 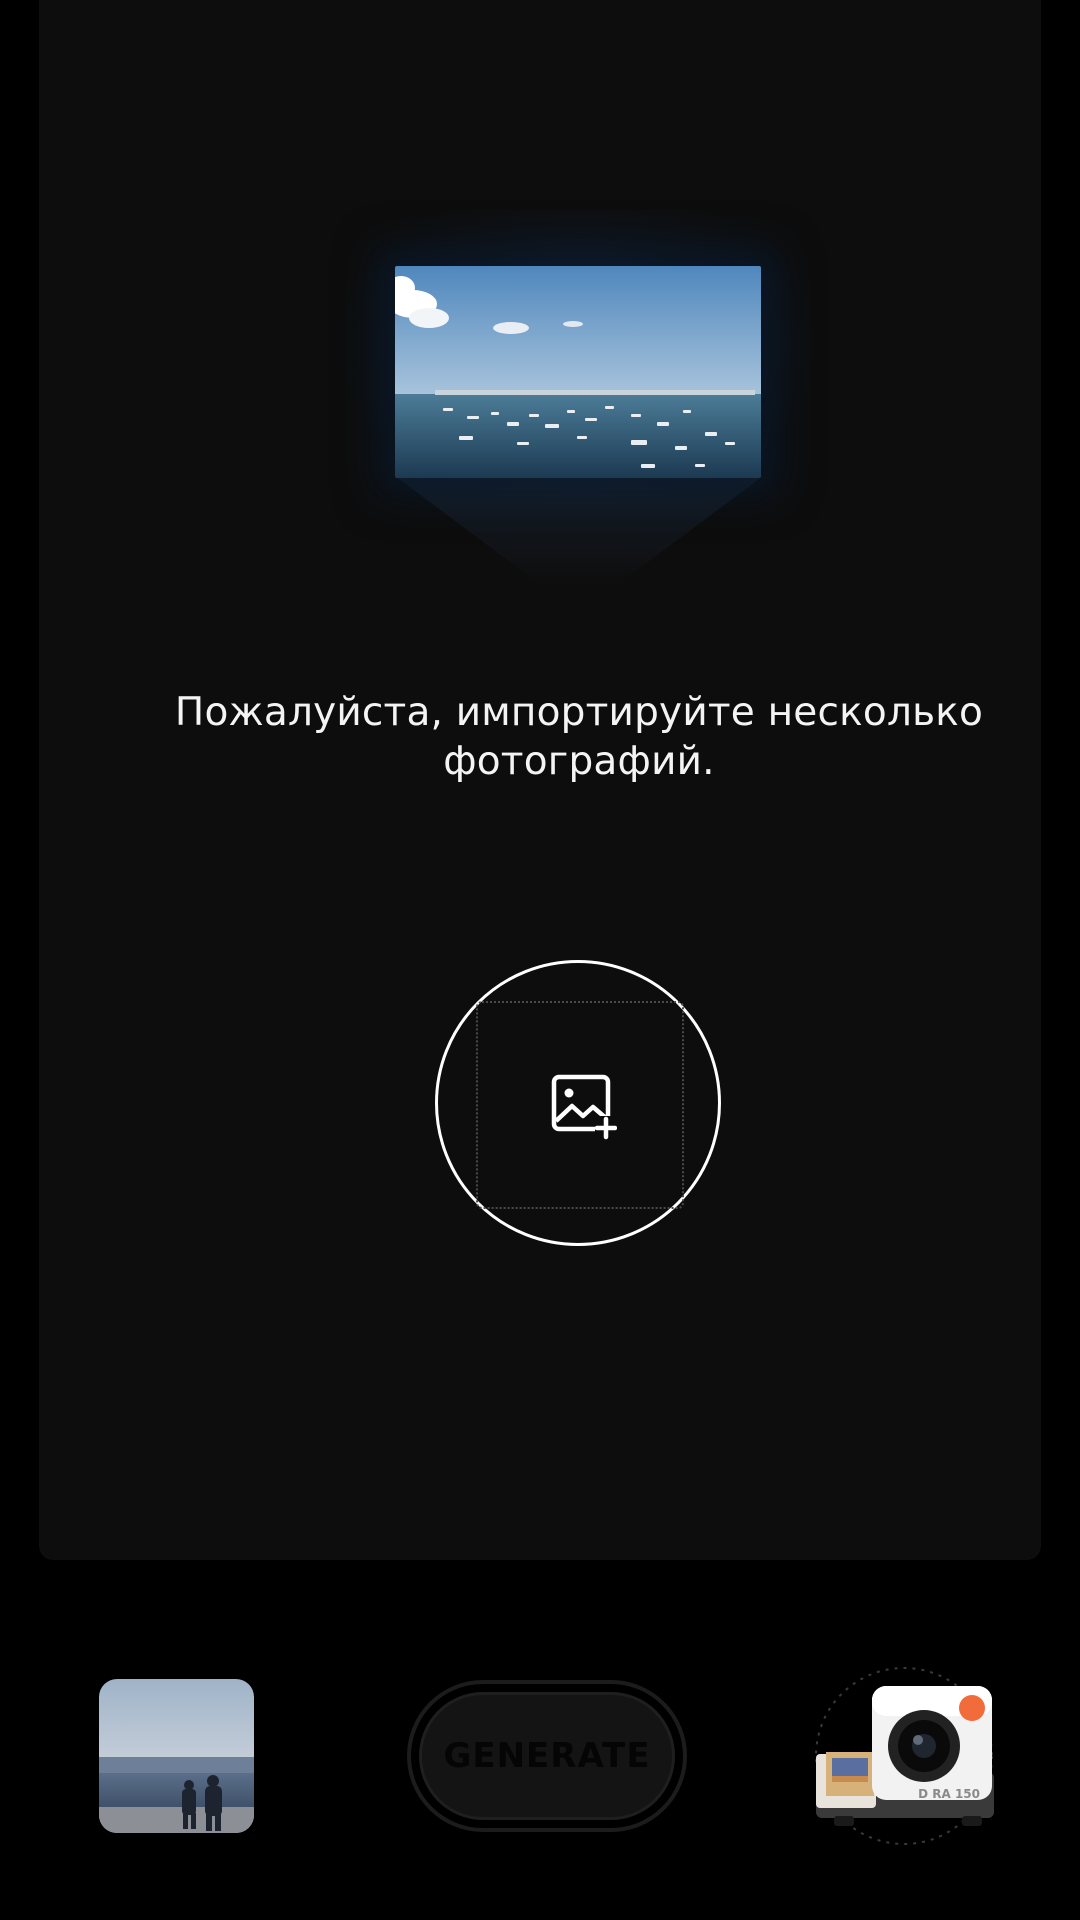 I want to click on projector-illustration, so click(x=579, y=398).